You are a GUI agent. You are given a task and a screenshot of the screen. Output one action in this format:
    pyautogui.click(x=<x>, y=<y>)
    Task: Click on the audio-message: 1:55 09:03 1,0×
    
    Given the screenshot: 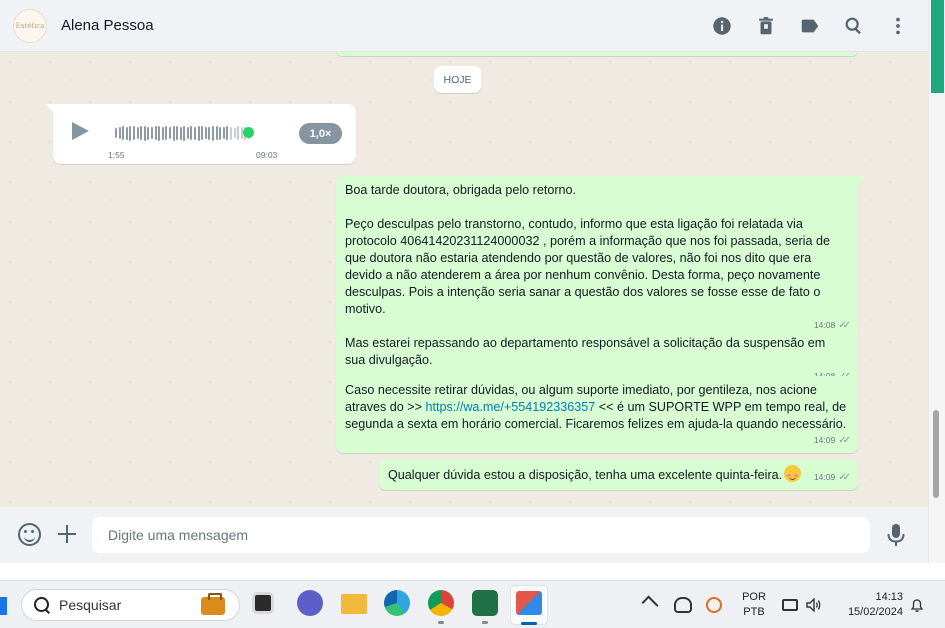 What is the action you would take?
    pyautogui.click(x=200, y=134)
    